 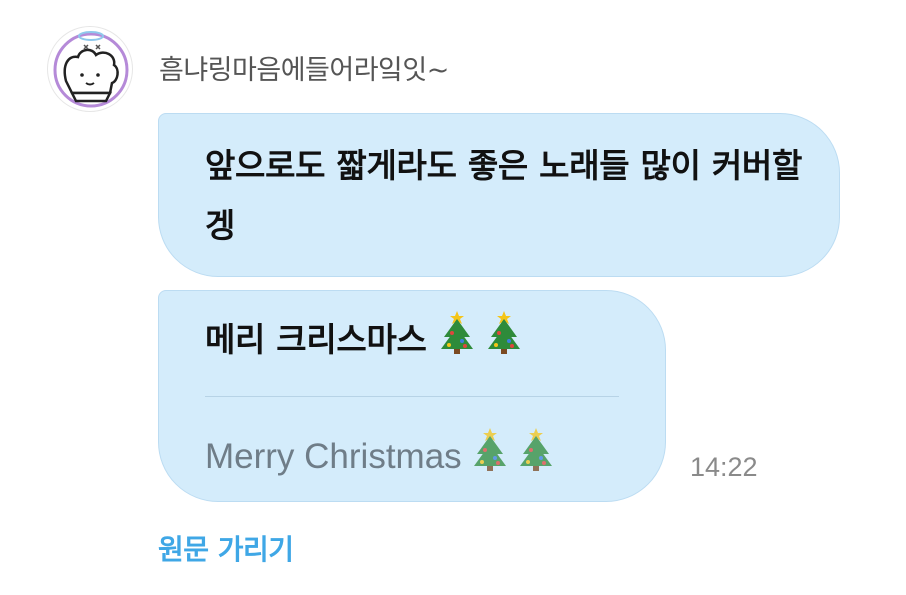 I want to click on avatar-drawing-icon, so click(x=91, y=69).